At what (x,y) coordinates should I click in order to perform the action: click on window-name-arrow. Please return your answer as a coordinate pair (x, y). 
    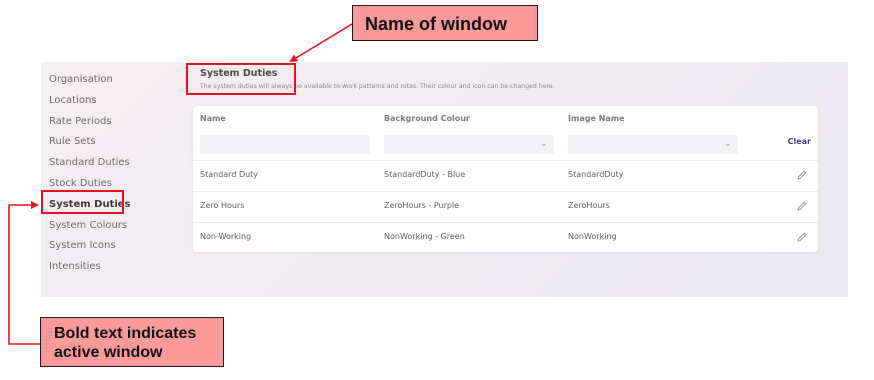
    Looking at the image, I should click on (321, 43).